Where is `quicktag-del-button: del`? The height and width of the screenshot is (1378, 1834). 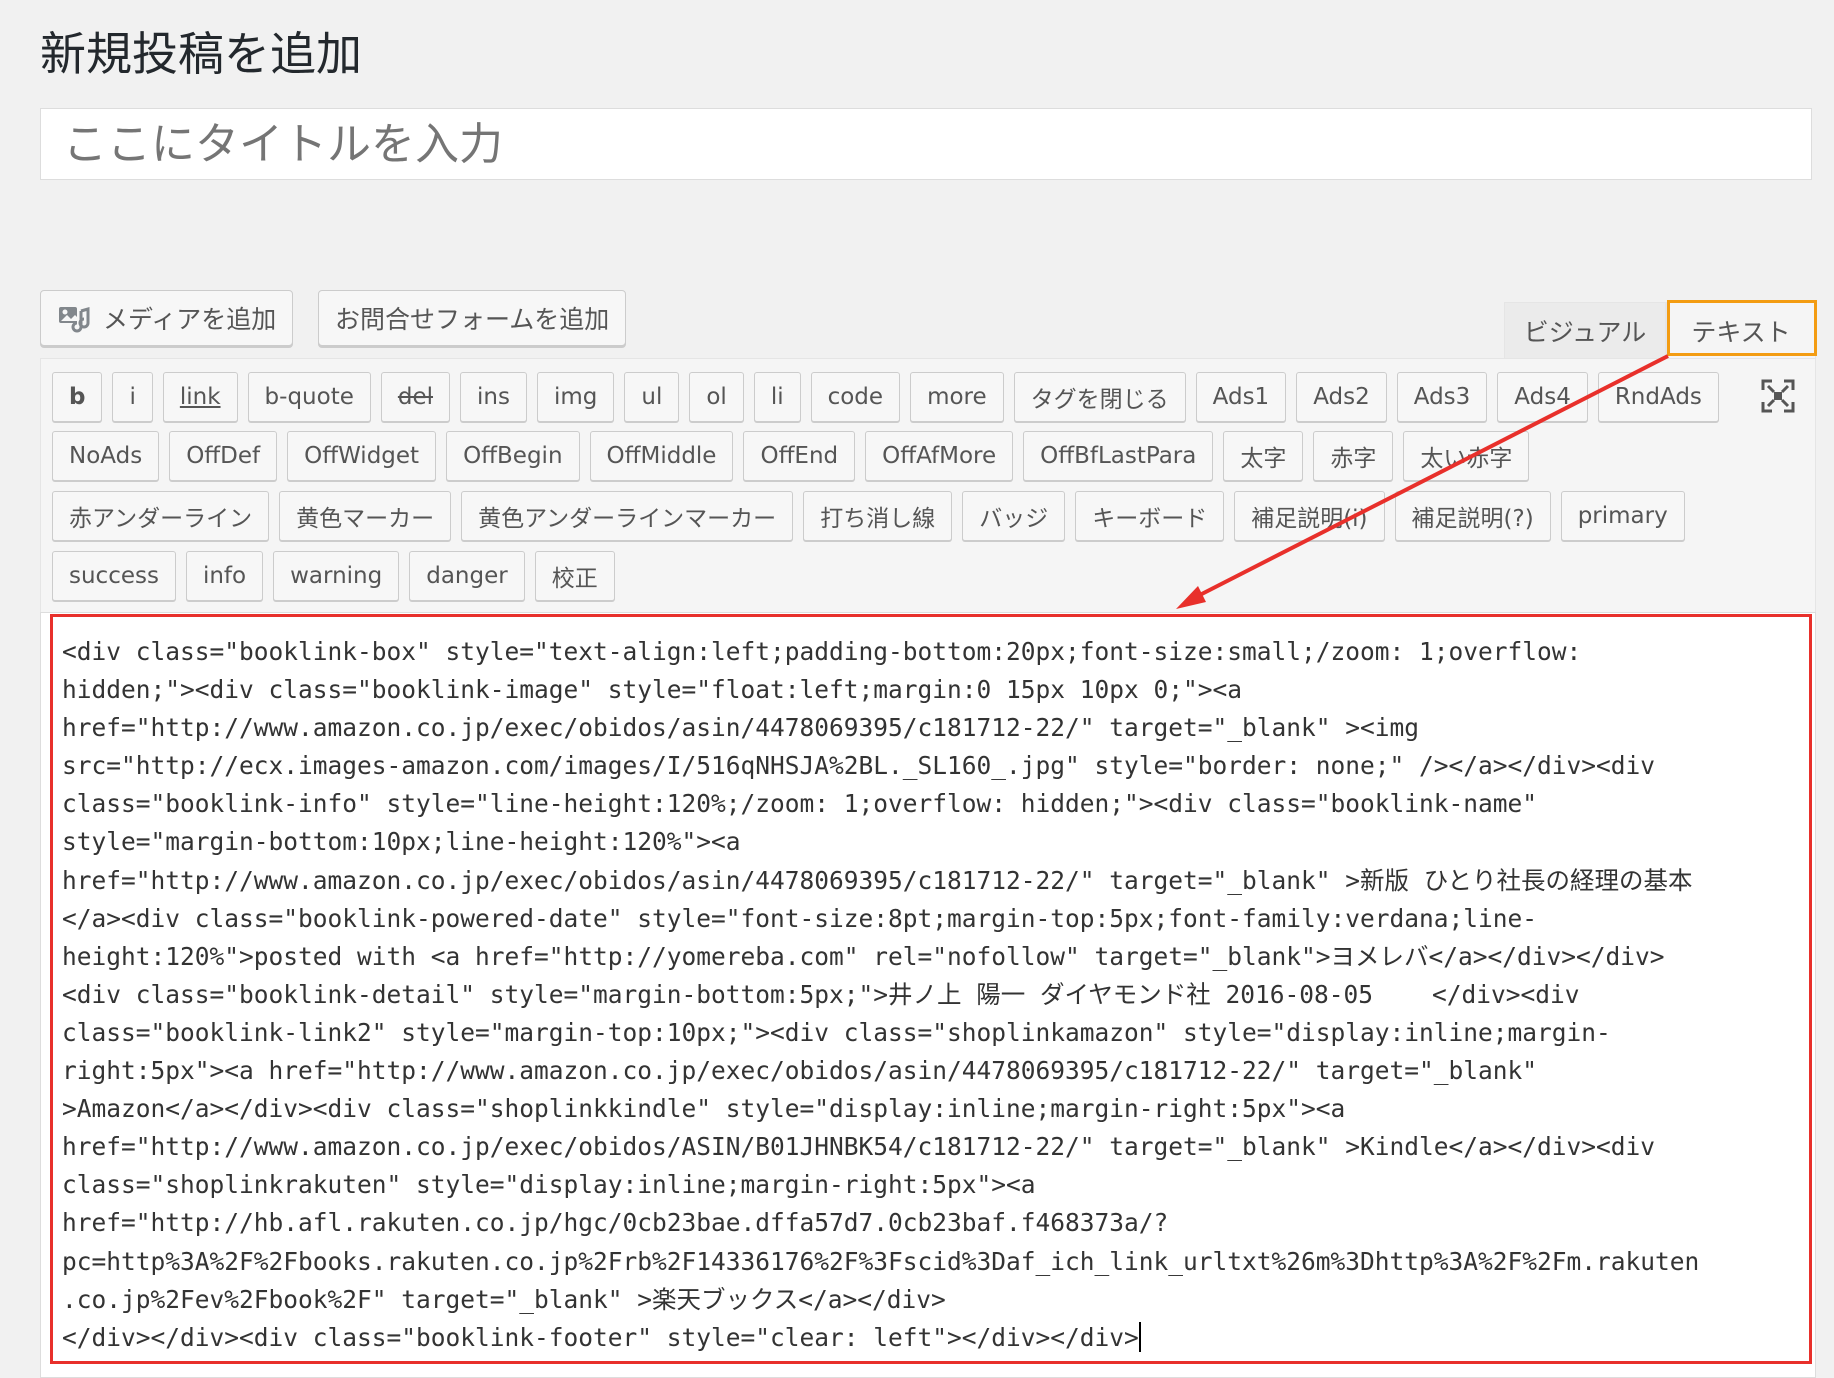
quicktag-del-button: del is located at coordinates (415, 397).